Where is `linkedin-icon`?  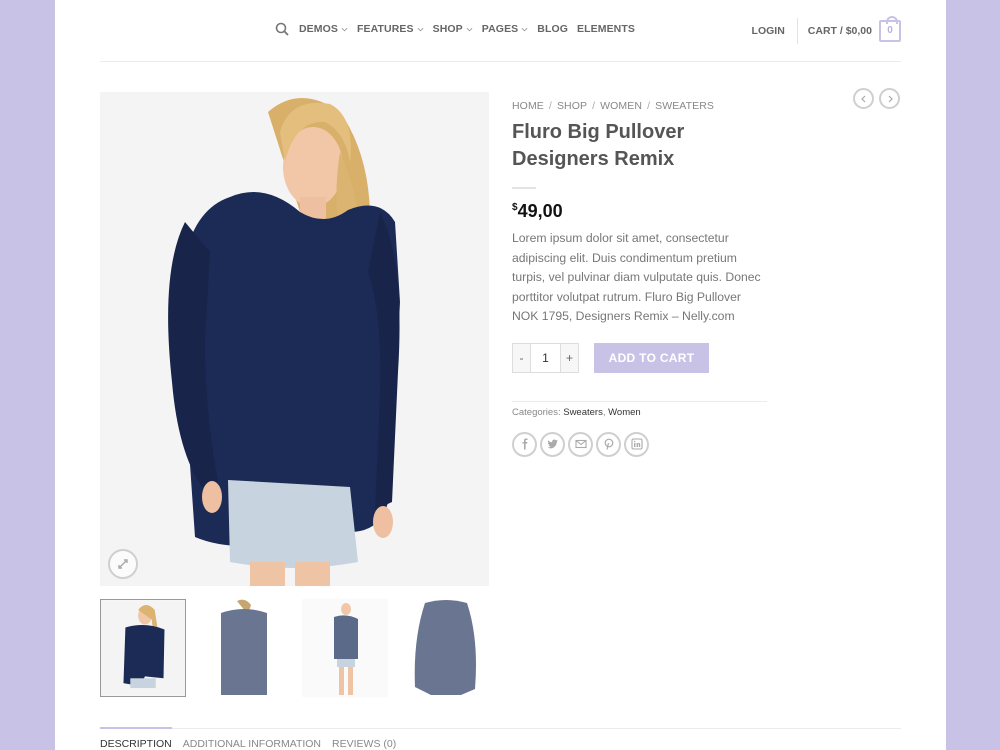 linkedin-icon is located at coordinates (636, 444).